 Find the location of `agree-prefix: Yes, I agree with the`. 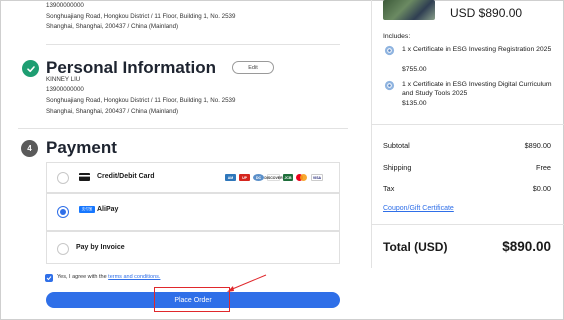

agree-prefix: Yes, I agree with the is located at coordinates (82, 277).